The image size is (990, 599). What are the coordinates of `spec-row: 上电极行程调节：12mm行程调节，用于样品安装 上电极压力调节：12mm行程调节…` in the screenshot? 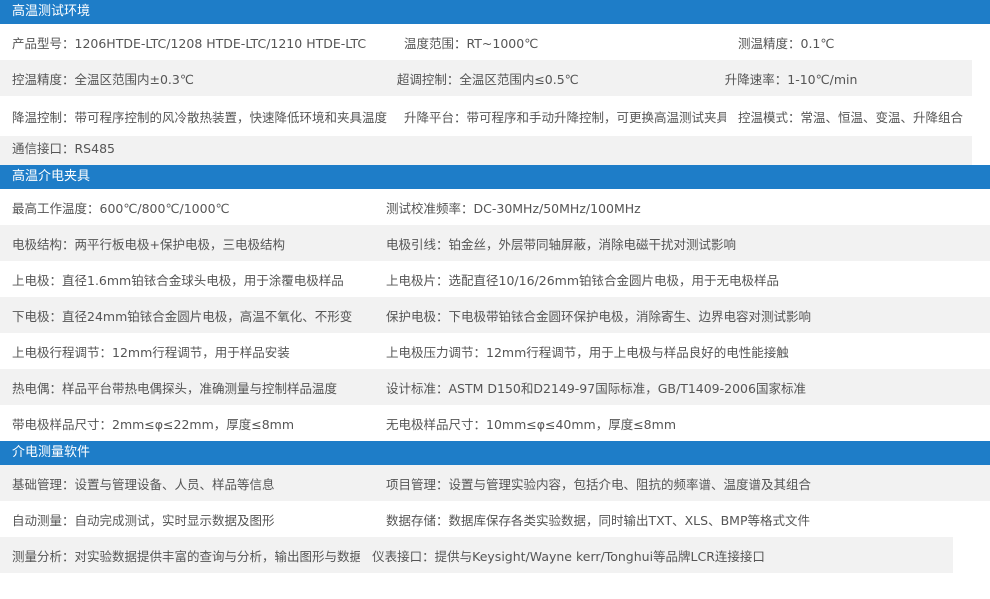 It's located at (495, 351).